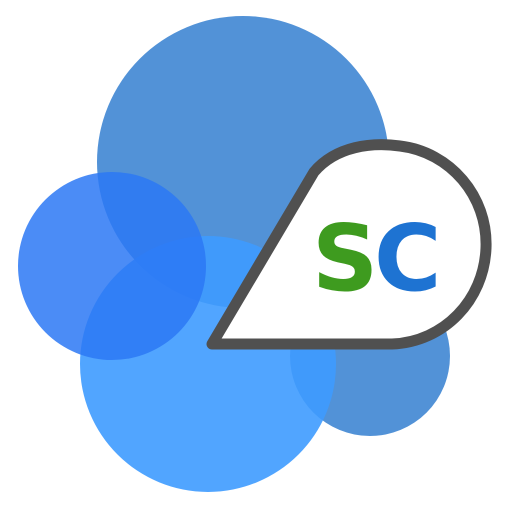  Describe the element at coordinates (345, 258) in the screenshot. I see `badge-letter-s: S` at that location.